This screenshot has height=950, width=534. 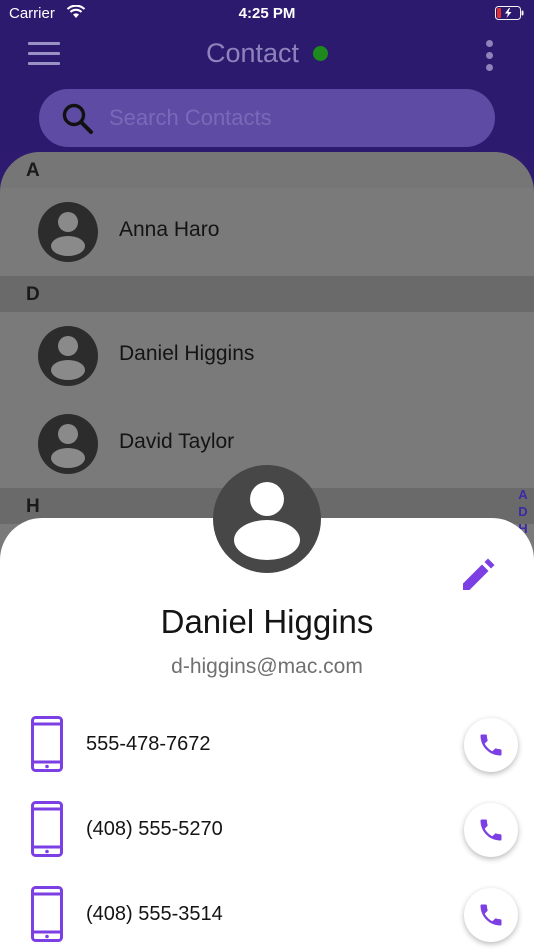 What do you see at coordinates (148, 744) in the screenshot?
I see `phone-number: 555-478-7672` at bounding box center [148, 744].